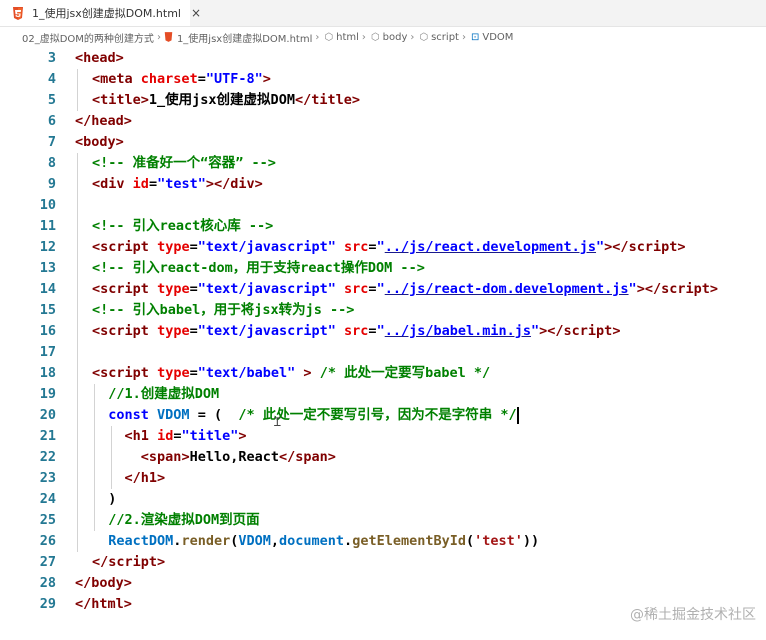  I want to click on code-text: //1.创建虚拟DOM, so click(155, 394).